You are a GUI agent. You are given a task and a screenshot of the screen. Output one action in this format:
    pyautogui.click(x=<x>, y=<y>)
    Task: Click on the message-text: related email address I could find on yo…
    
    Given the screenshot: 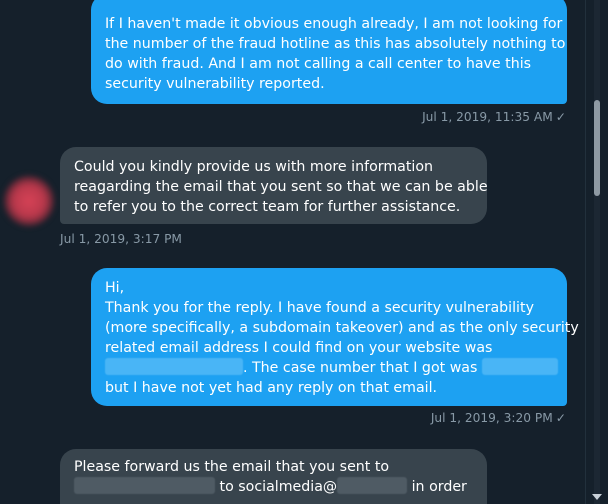 What is the action you would take?
    pyautogui.click(x=299, y=348)
    